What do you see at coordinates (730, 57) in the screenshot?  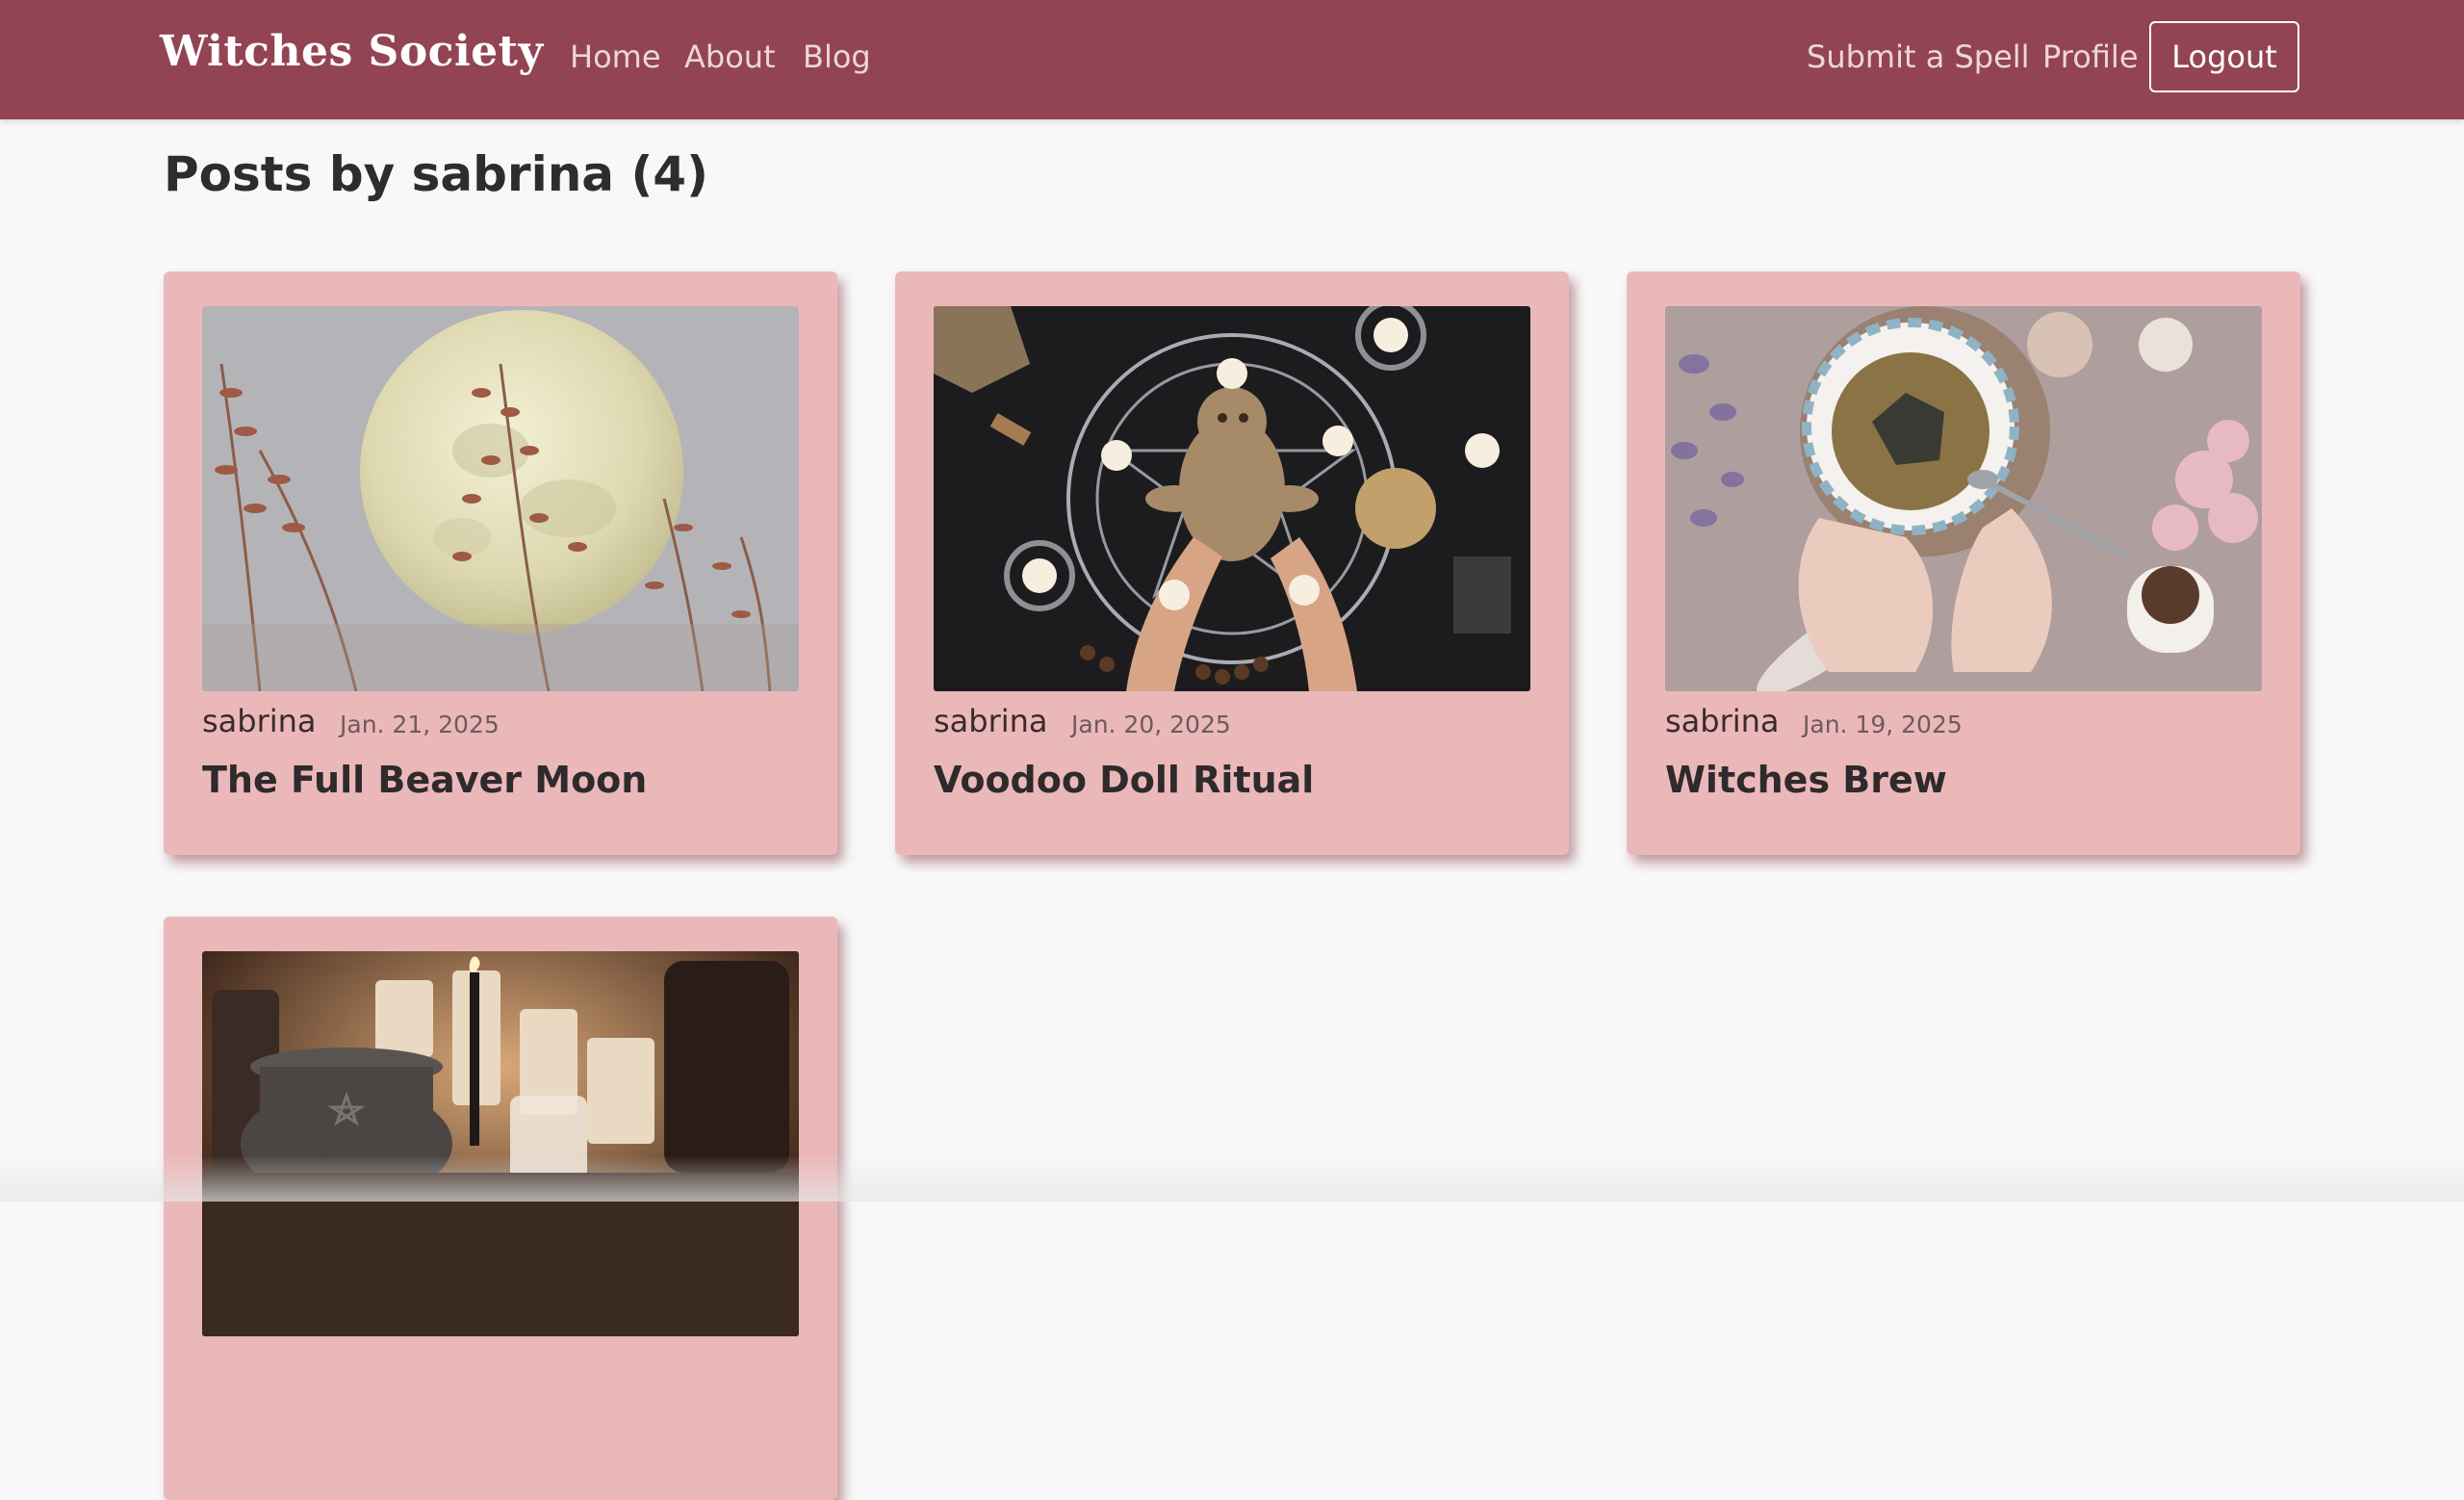 I see `nav-link-about: About` at bounding box center [730, 57].